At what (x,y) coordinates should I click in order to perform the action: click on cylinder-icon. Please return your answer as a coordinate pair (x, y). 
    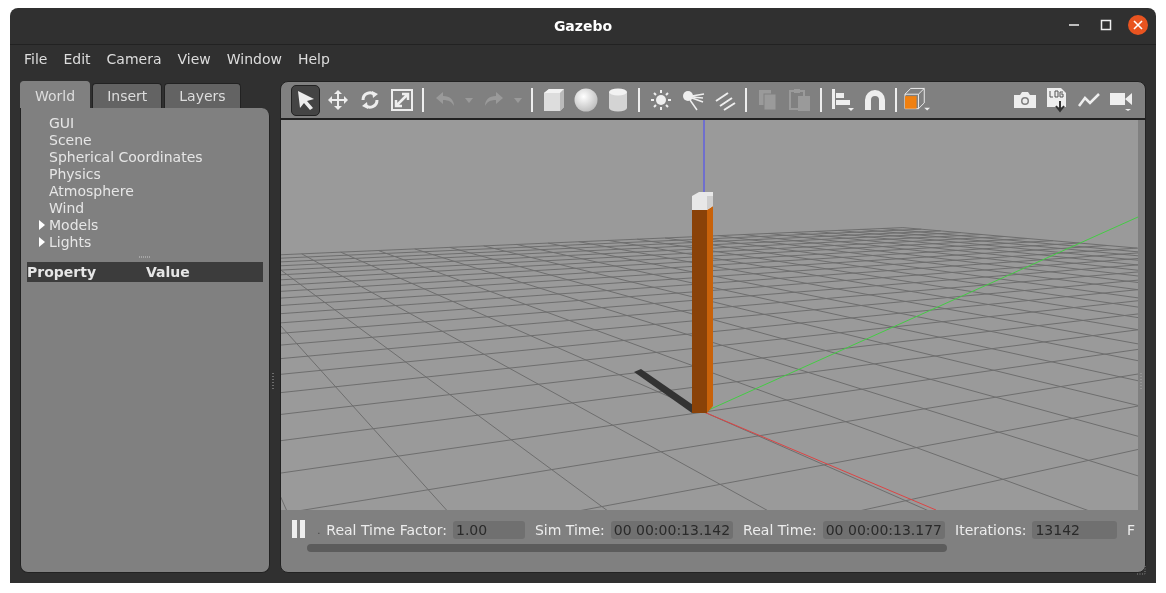
    Looking at the image, I should click on (617, 100).